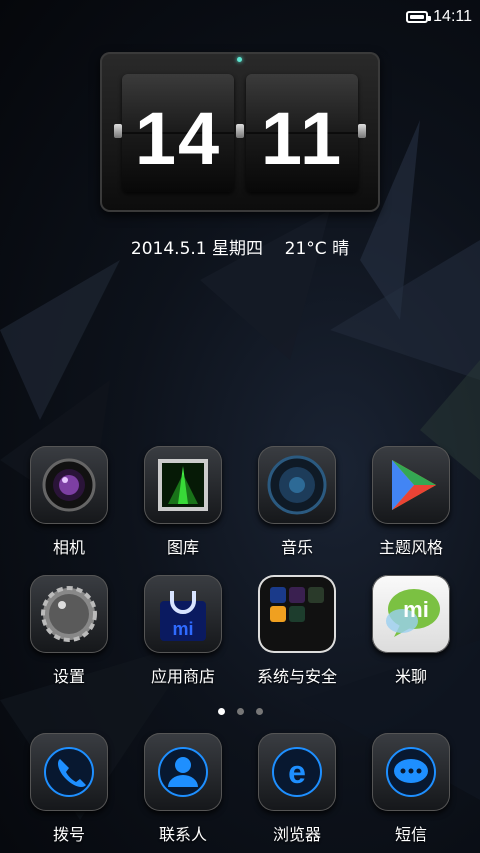 Image resolution: width=480 pixels, height=853 pixels. I want to click on app-settings: 设置, so click(69, 631).